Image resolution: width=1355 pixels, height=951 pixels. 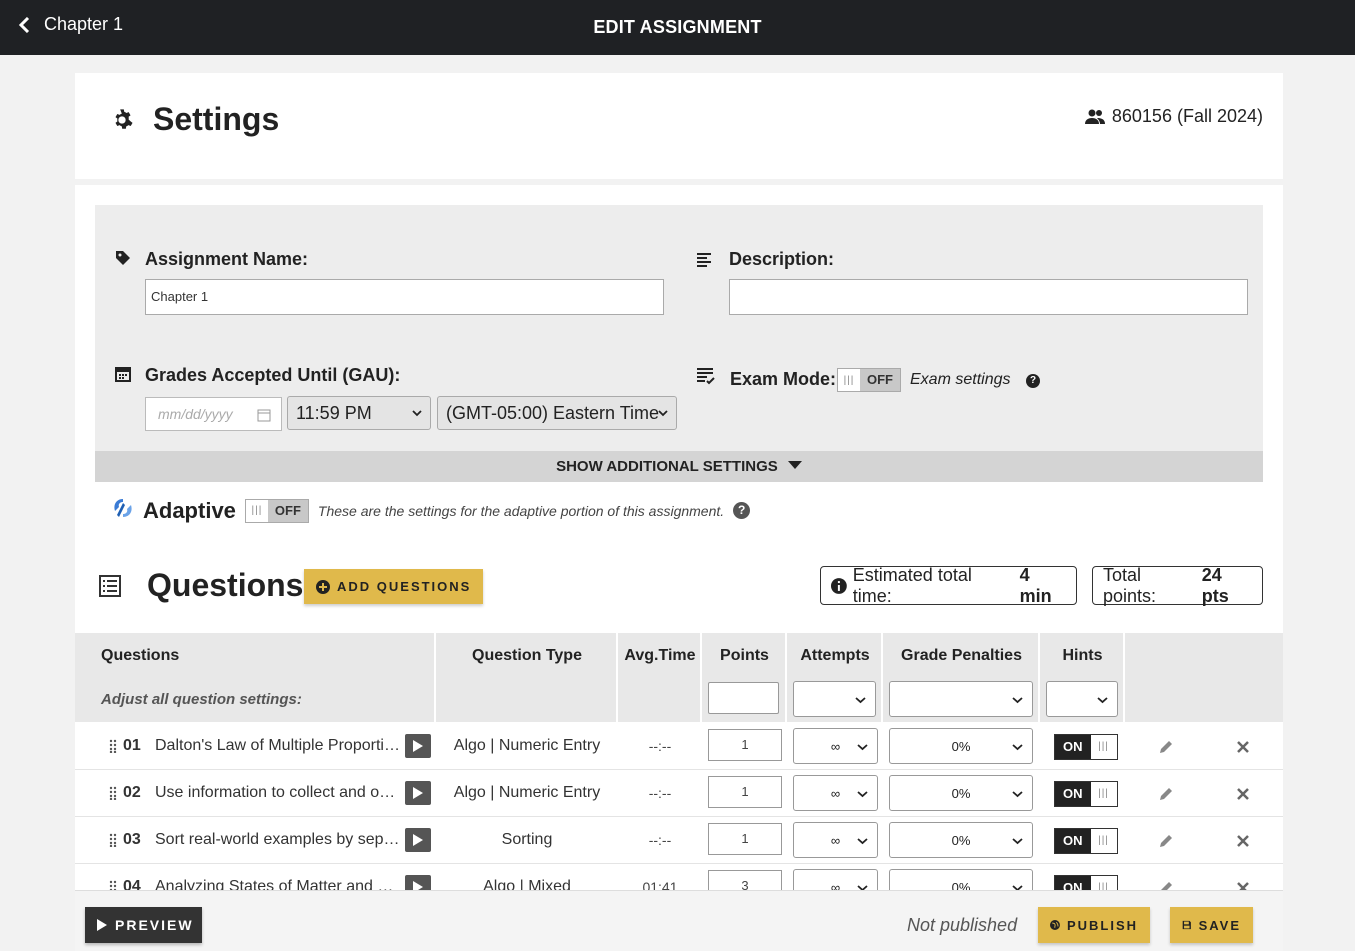 What do you see at coordinates (154, 925) in the screenshot?
I see `preview-label: PREVIEW` at bounding box center [154, 925].